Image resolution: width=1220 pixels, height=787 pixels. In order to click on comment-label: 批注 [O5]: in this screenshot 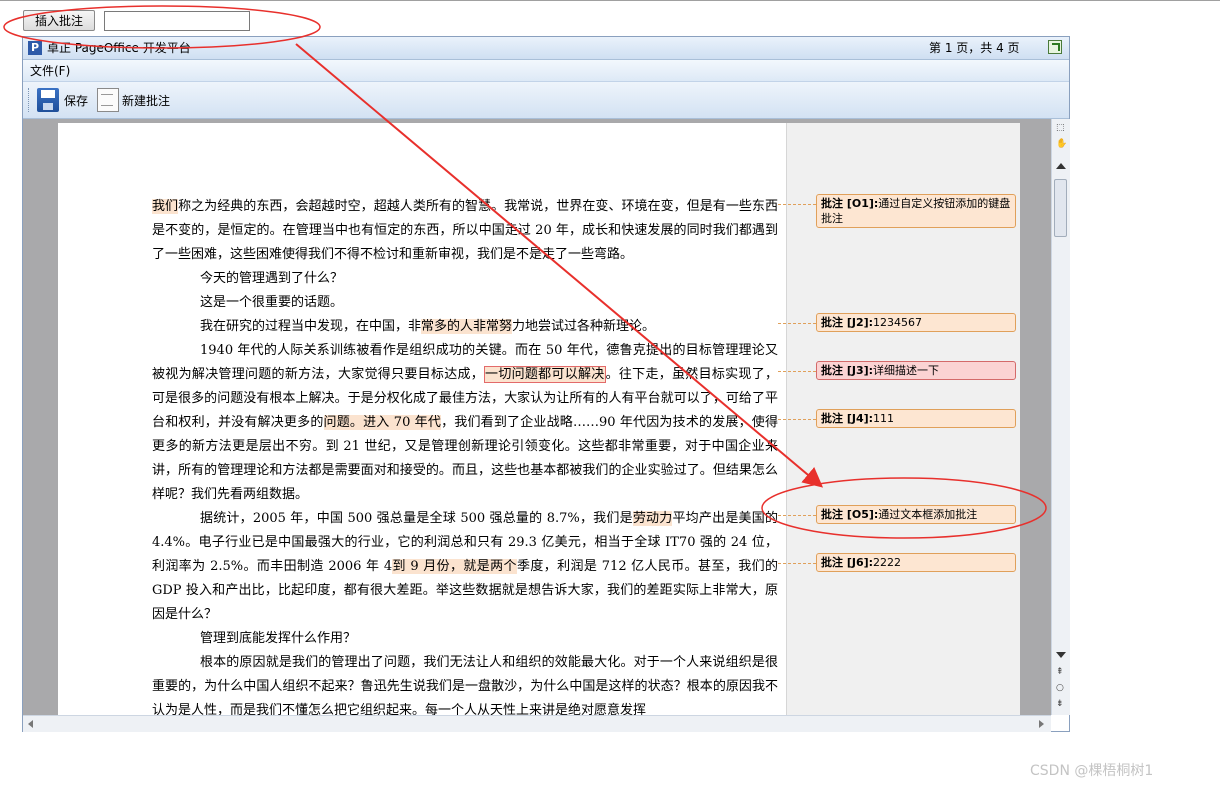, I will do `click(850, 514)`.